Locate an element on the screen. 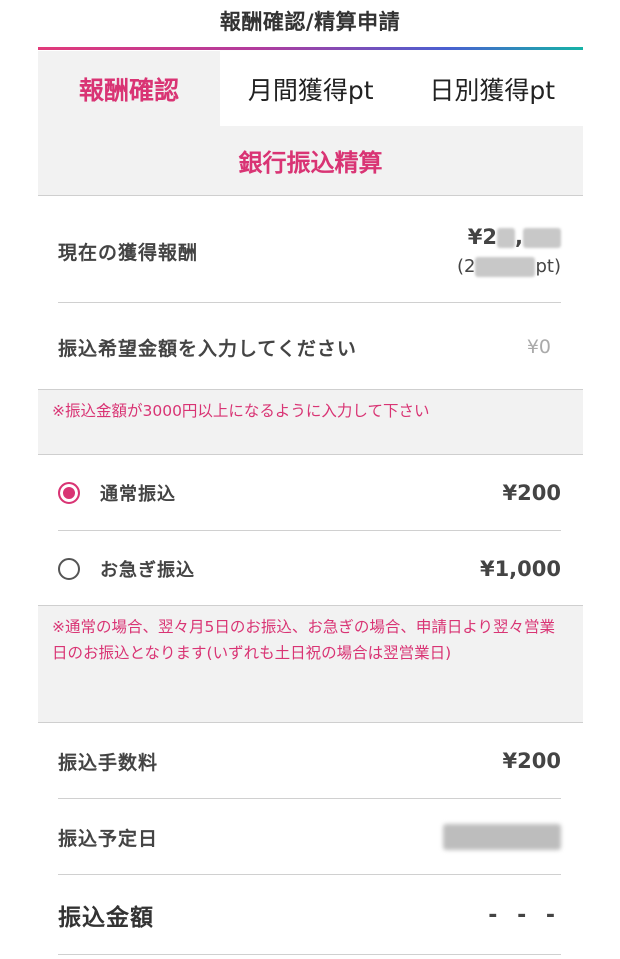  option-fee: ¥200 is located at coordinates (531, 493).